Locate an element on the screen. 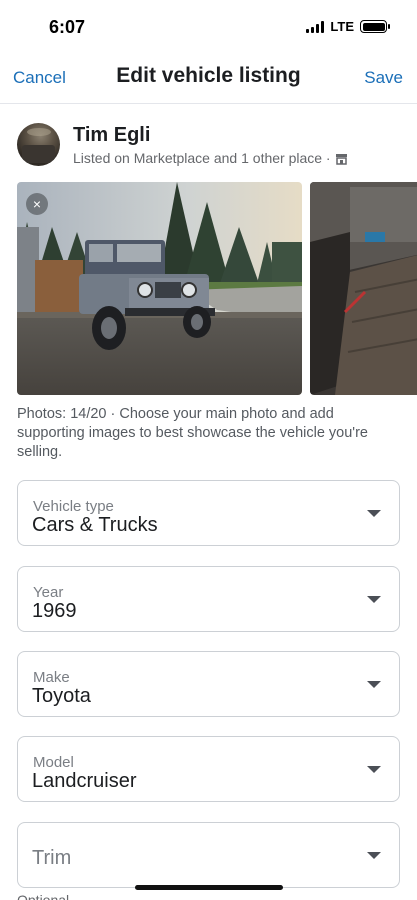  status-bar: 6:07 LTE is located at coordinates (208, 26).